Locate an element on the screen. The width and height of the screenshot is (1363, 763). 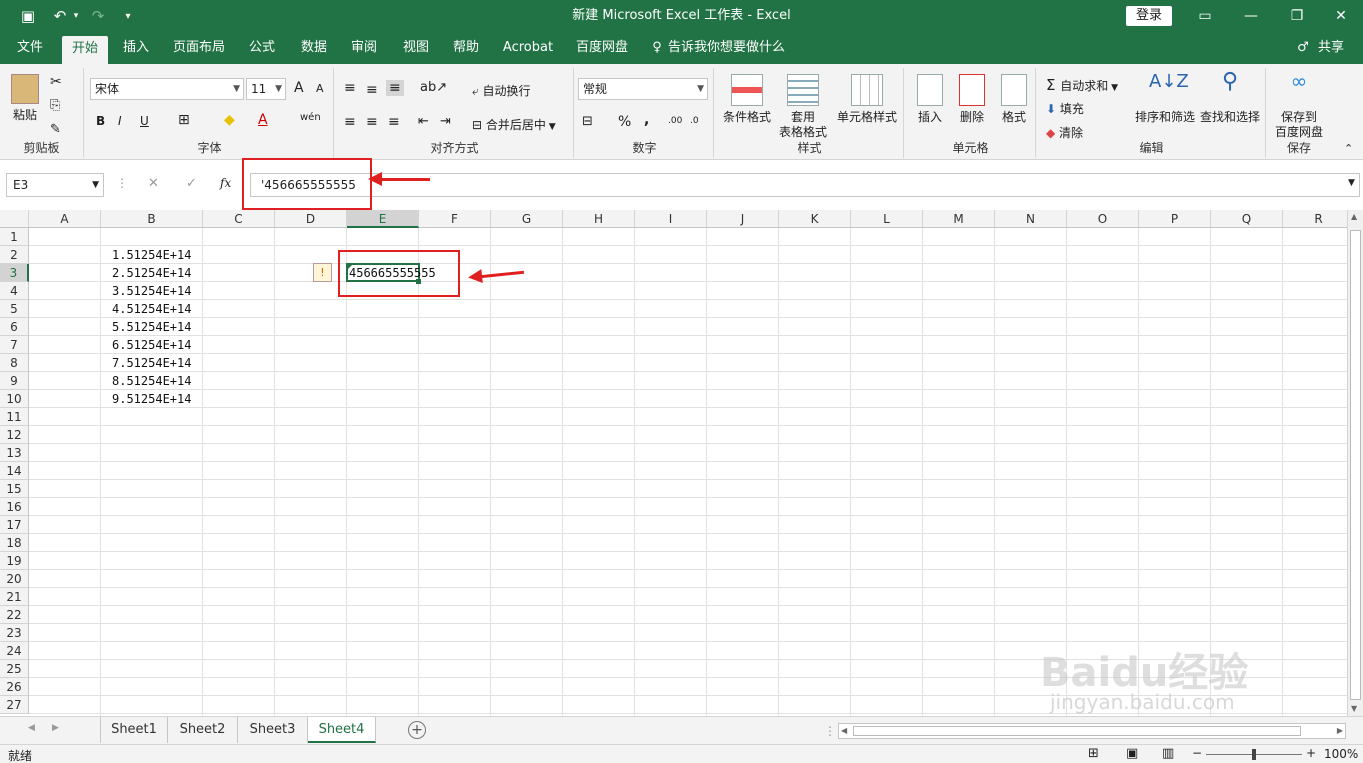
copy-icon: ⎘ is located at coordinates (55, 105).